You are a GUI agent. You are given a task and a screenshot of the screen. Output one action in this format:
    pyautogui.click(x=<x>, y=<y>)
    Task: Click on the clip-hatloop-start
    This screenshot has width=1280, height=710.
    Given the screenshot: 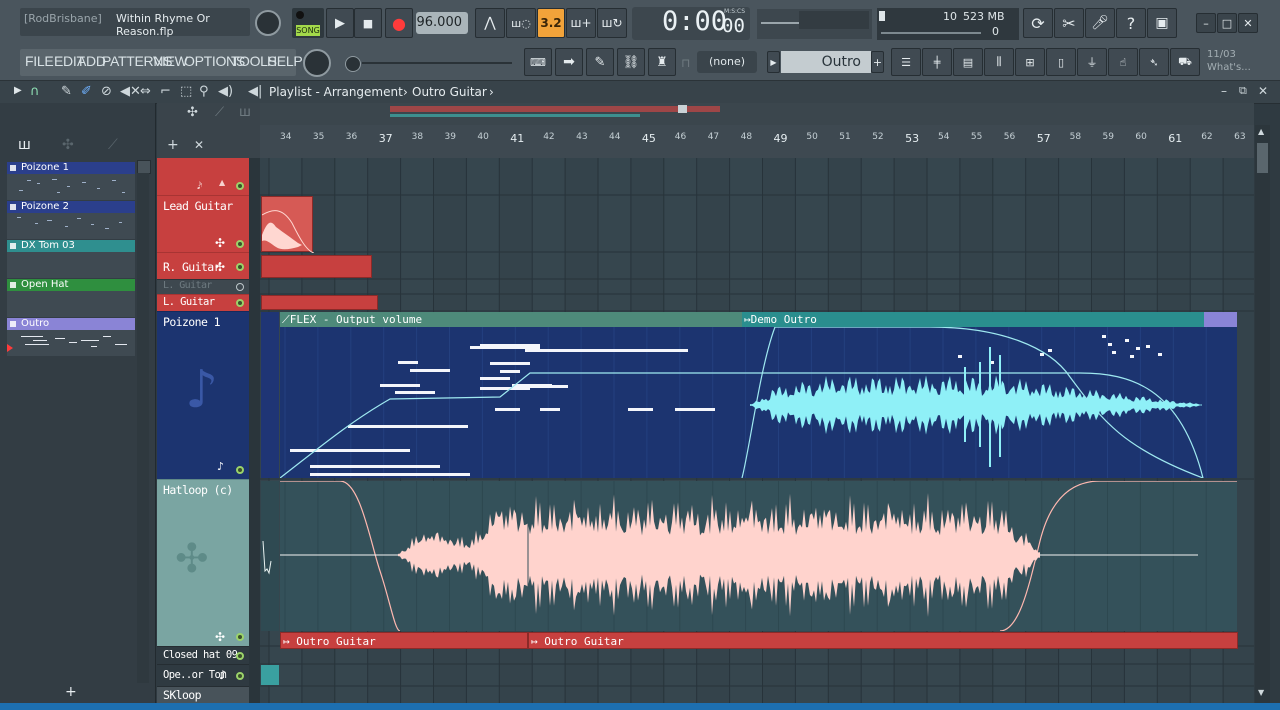 What is the action you would take?
    pyautogui.click(x=270, y=556)
    